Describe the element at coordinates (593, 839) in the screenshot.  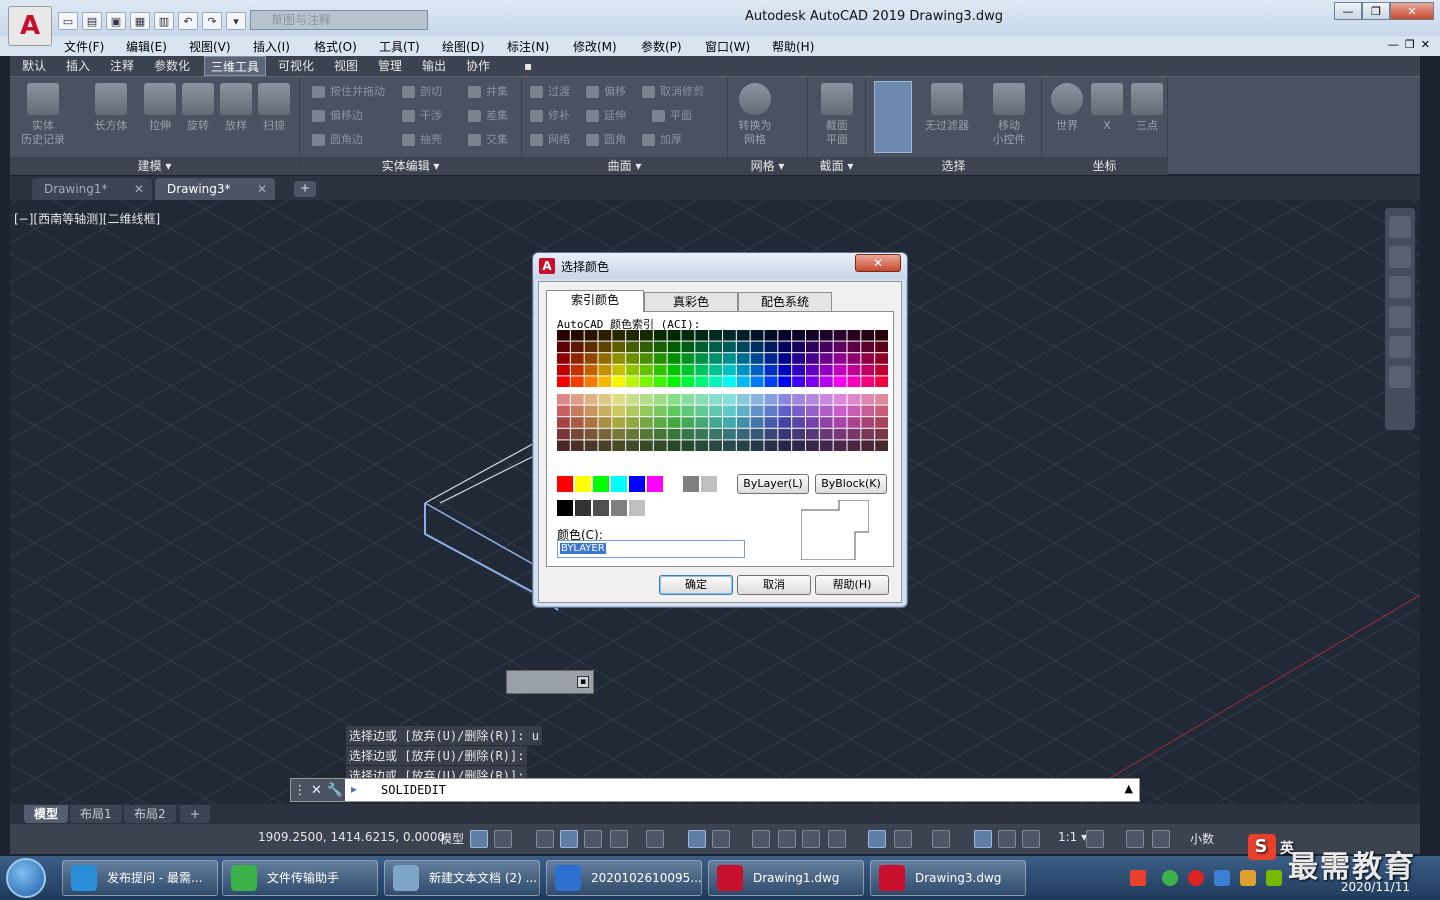
I see `ortho-icon` at that location.